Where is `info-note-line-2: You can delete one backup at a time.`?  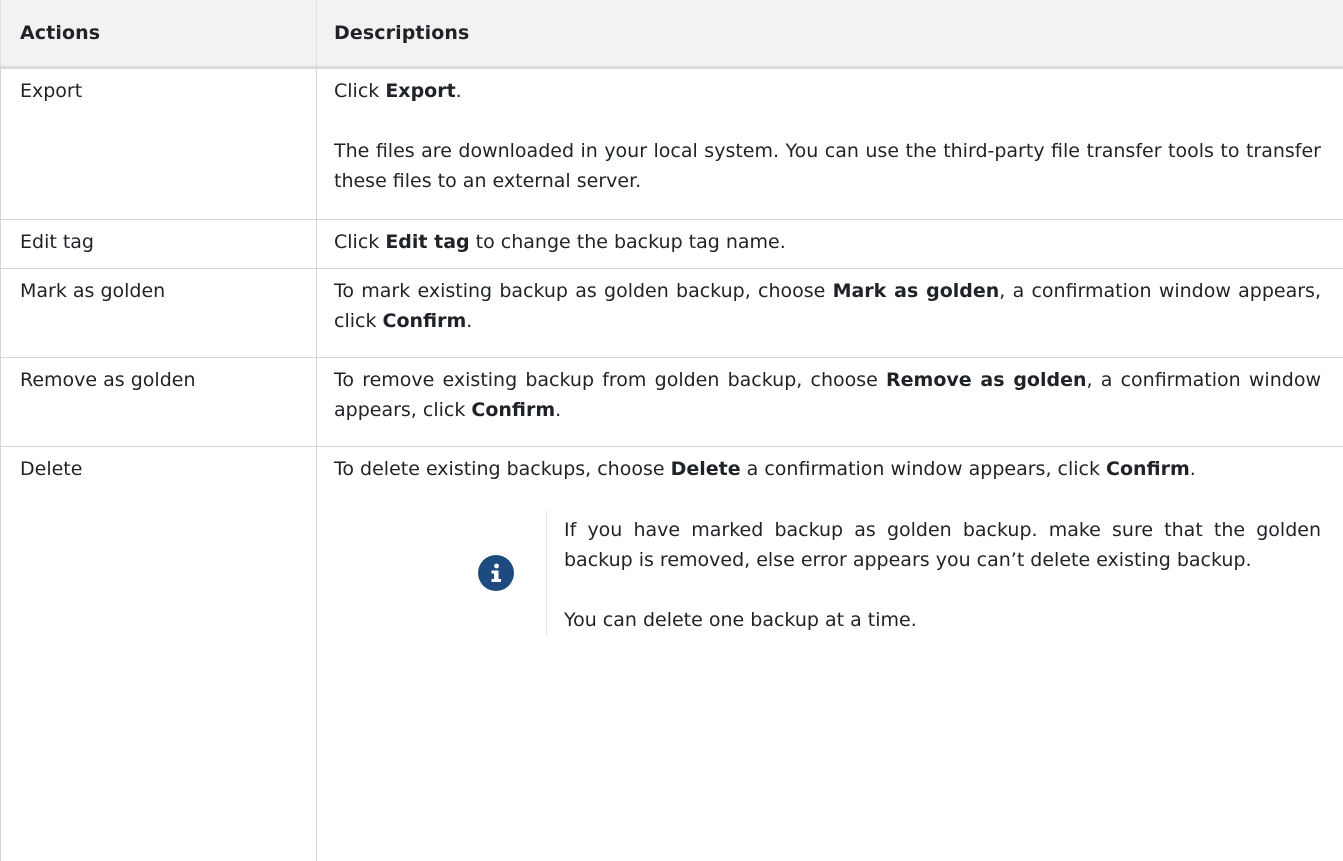 info-note-line-2: You can delete one backup at a time. is located at coordinates (942, 620).